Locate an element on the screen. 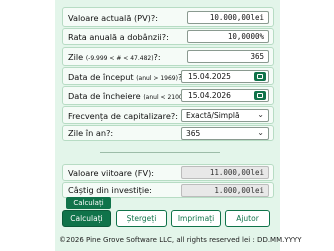  end-date-label: Data de încheiere (anul < 2100)?: is located at coordinates (130, 96).